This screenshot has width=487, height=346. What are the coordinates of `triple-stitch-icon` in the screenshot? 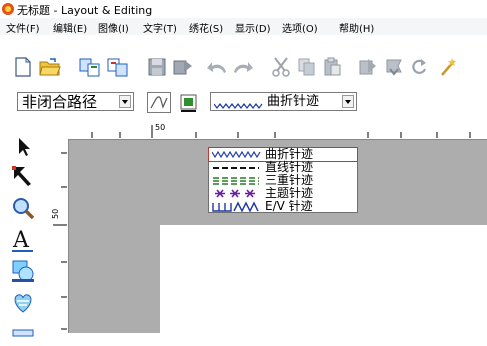 It's located at (237, 180).